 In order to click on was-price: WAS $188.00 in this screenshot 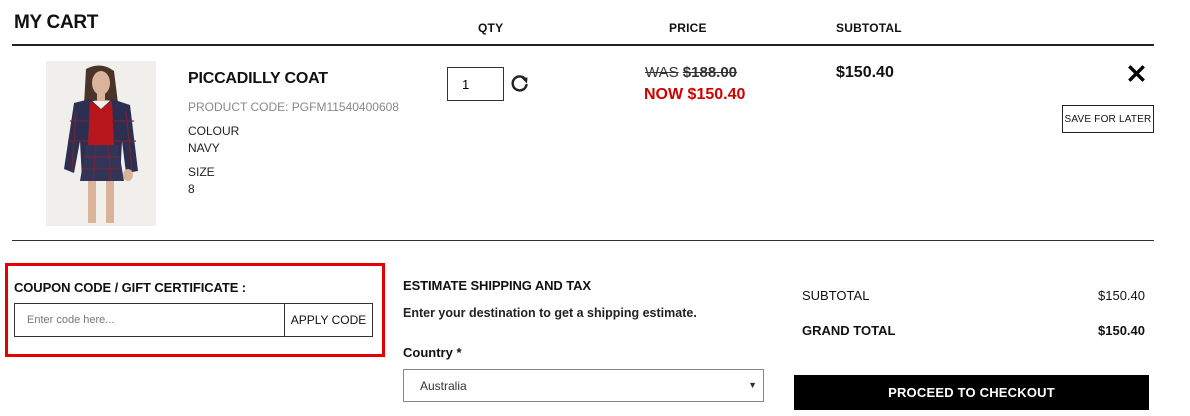, I will do `click(691, 72)`.